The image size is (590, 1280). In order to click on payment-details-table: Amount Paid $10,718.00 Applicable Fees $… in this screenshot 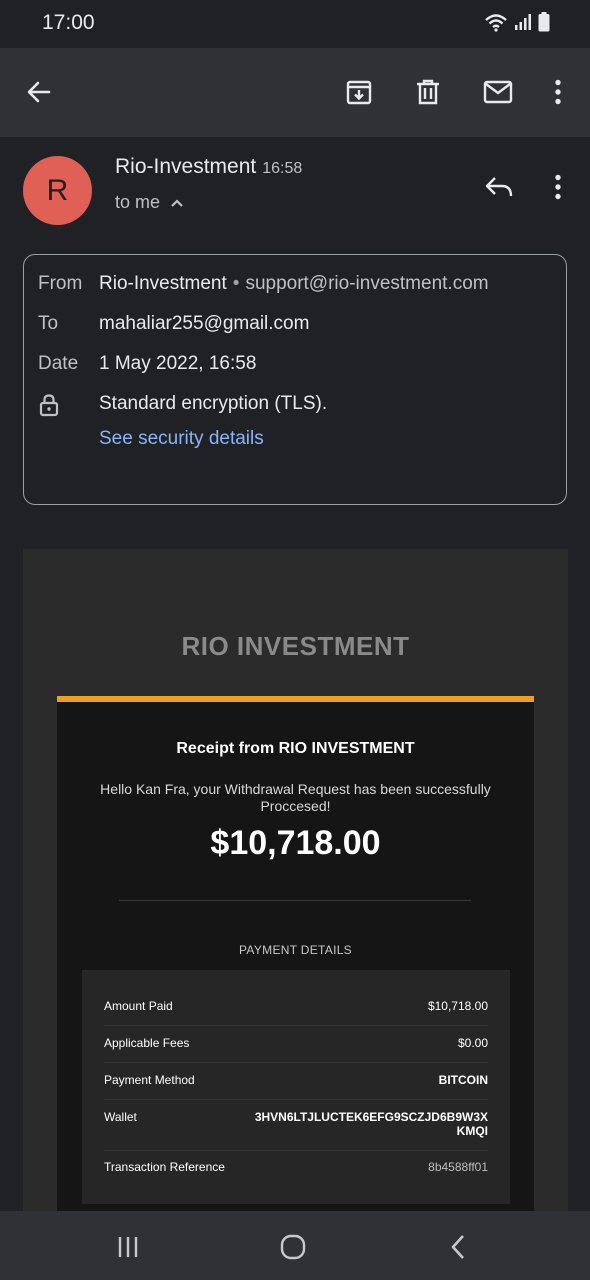, I will do `click(296, 1087)`.